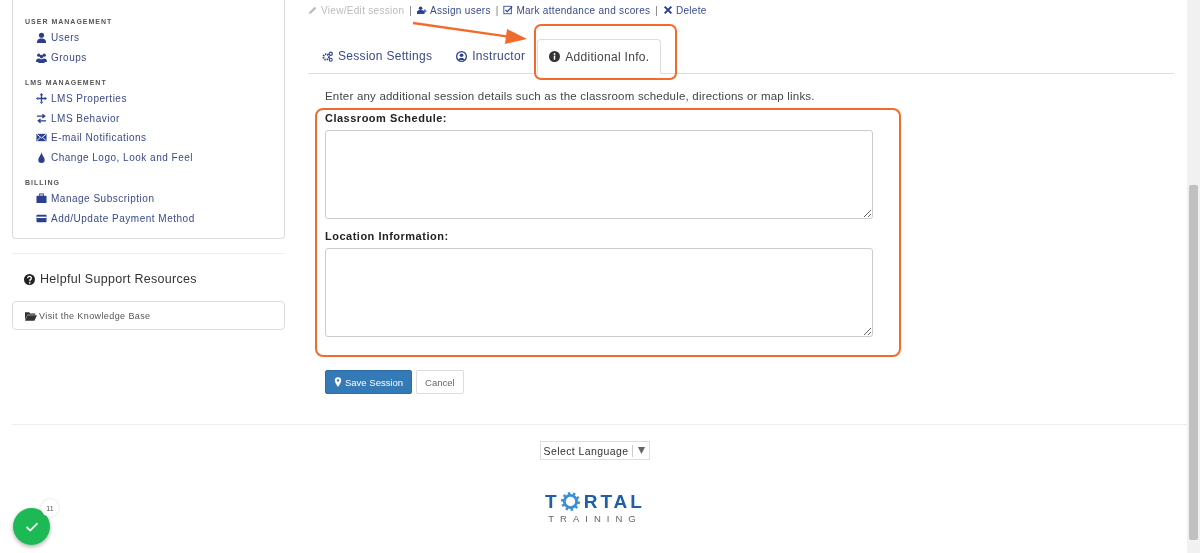 The width and height of the screenshot is (1200, 553). I want to click on sidebar-link: LMS Behavior, so click(160, 118).